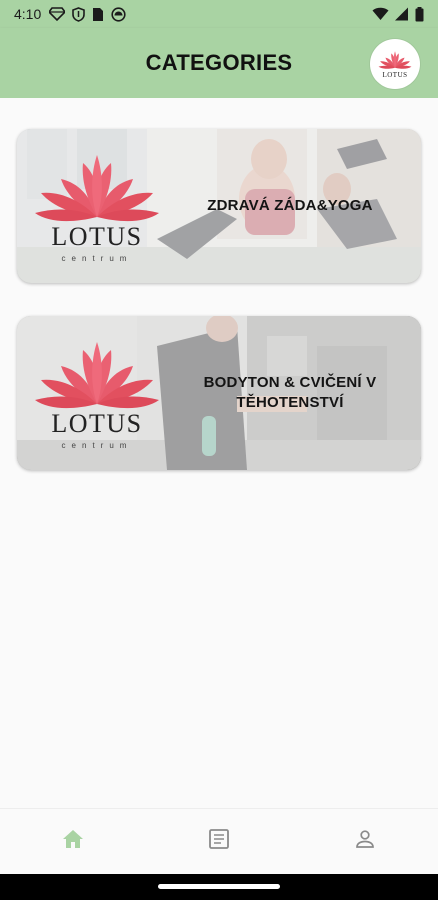 Image resolution: width=438 pixels, height=900 pixels. I want to click on diamond-icon, so click(57, 14).